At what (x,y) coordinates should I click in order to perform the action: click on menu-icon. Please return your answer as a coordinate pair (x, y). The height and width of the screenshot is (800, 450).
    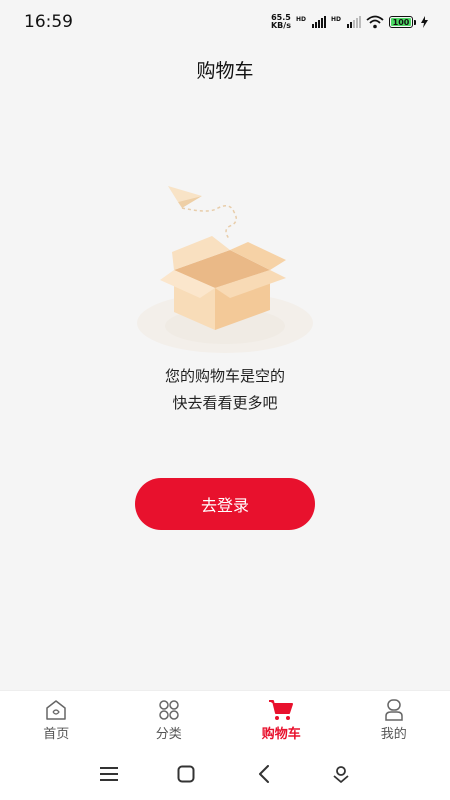
    Looking at the image, I should click on (108, 774).